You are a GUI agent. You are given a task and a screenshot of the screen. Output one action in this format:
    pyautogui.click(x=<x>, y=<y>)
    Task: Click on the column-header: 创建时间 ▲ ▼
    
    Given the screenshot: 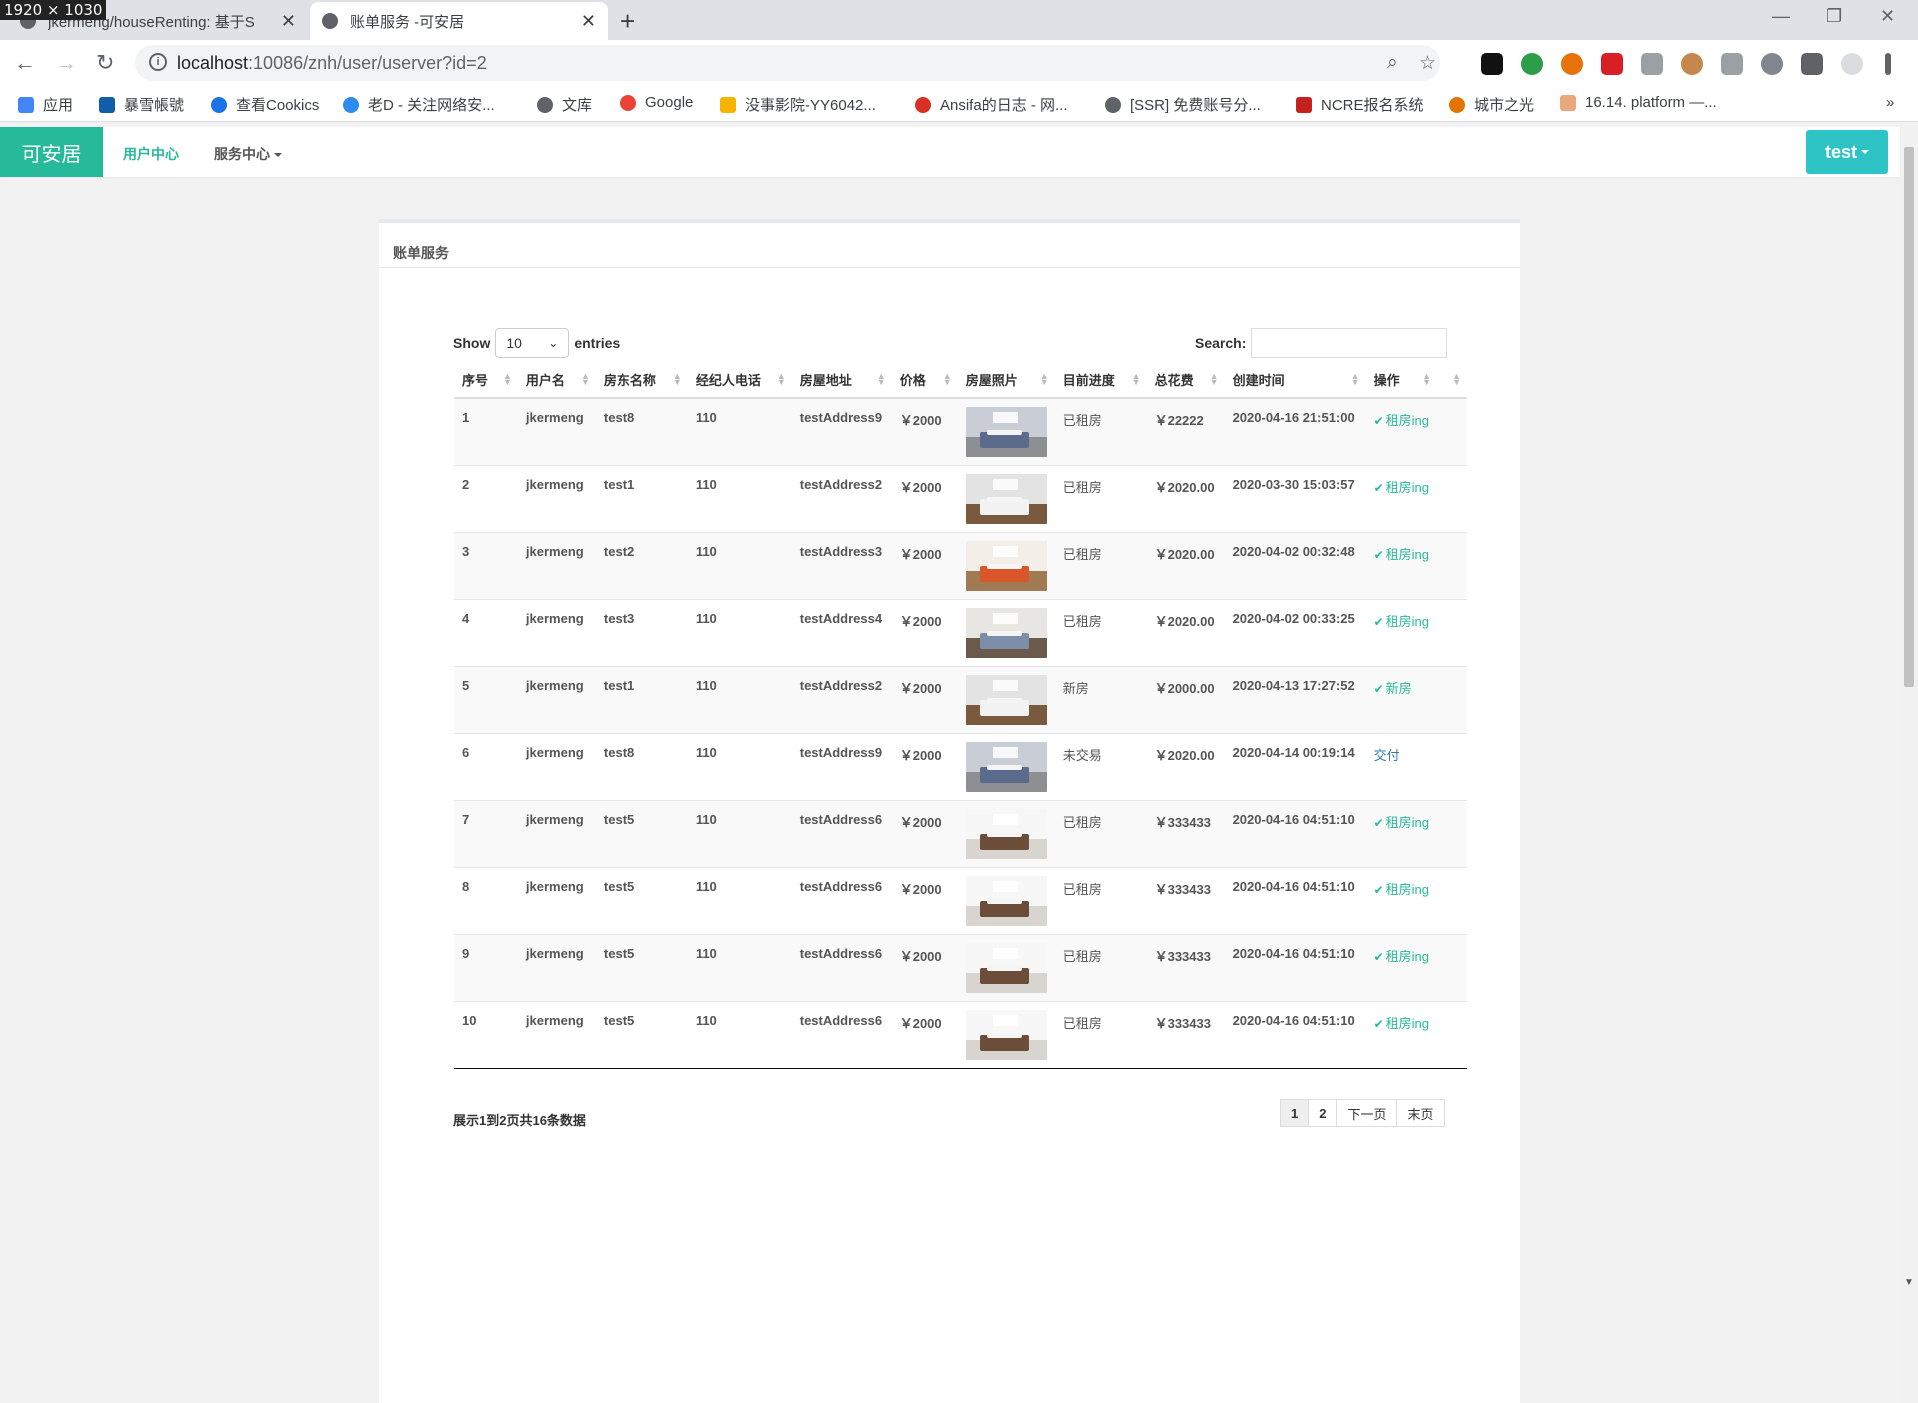 What is the action you would take?
    pyautogui.click(x=1295, y=380)
    